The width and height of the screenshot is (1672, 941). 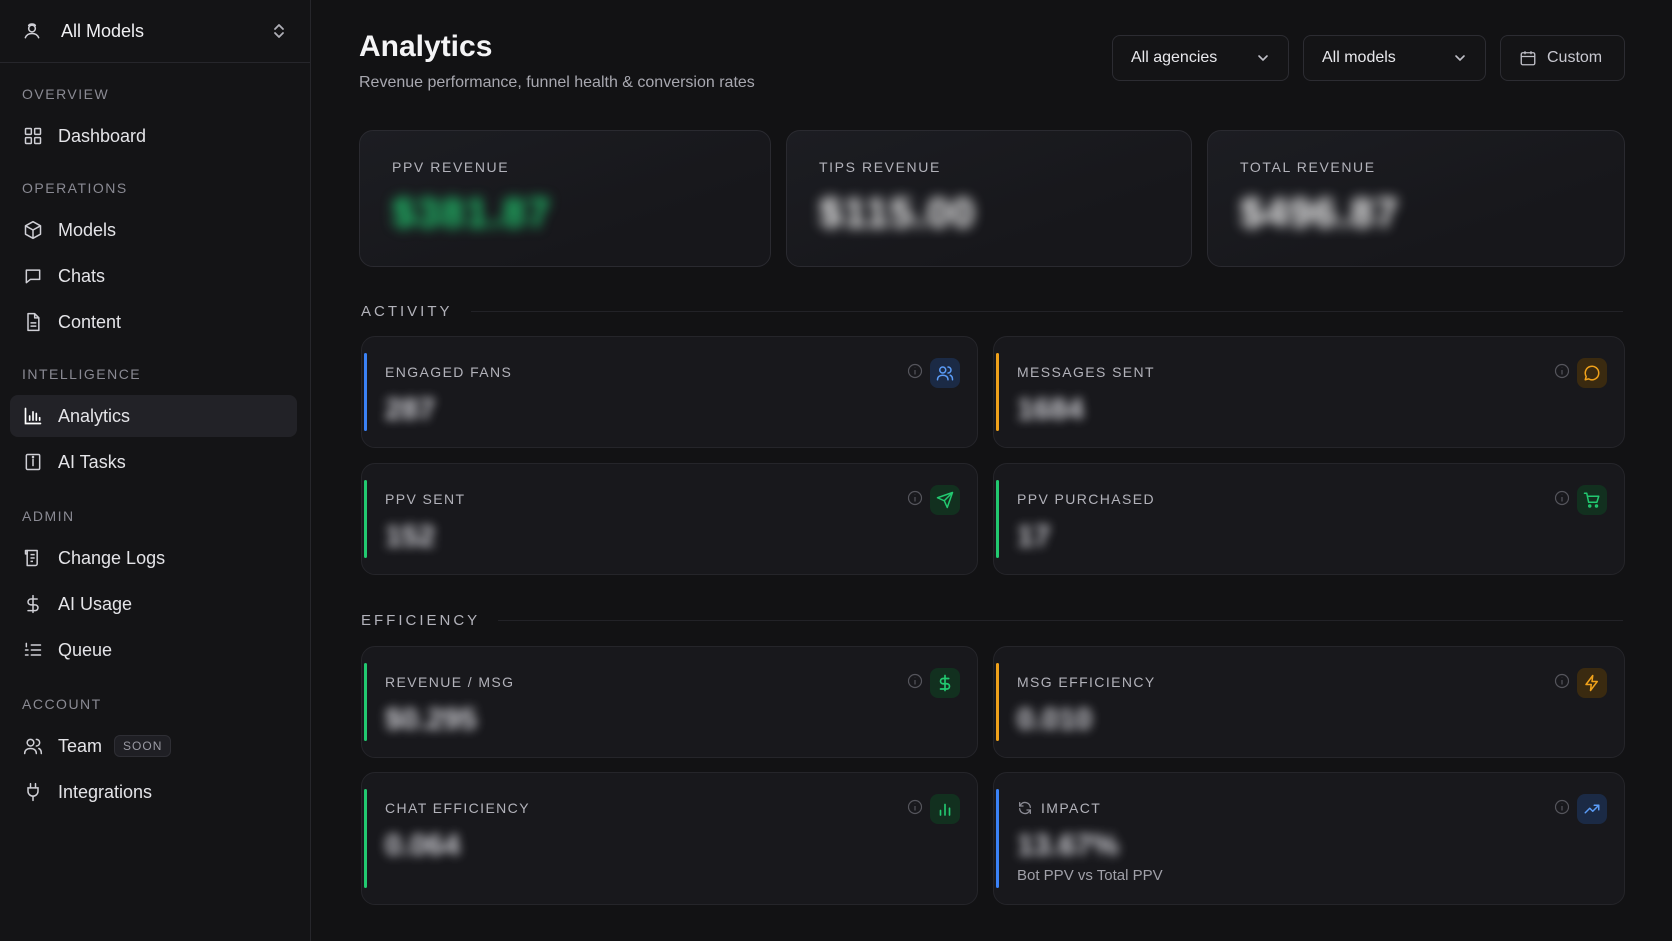 What do you see at coordinates (153, 462) in the screenshot?
I see `sidebar-item-ai-tasks: AI Tasks` at bounding box center [153, 462].